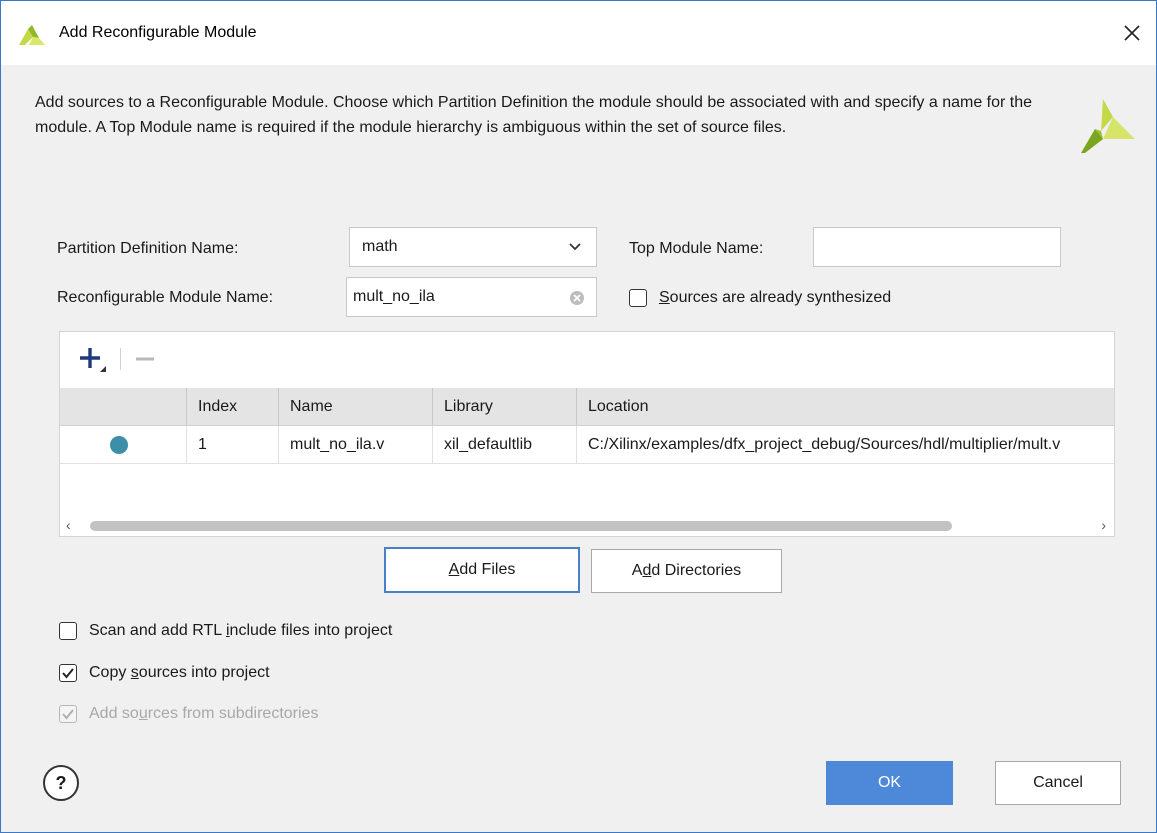  Describe the element at coordinates (889, 783) in the screenshot. I see `ok-button: OK` at that location.